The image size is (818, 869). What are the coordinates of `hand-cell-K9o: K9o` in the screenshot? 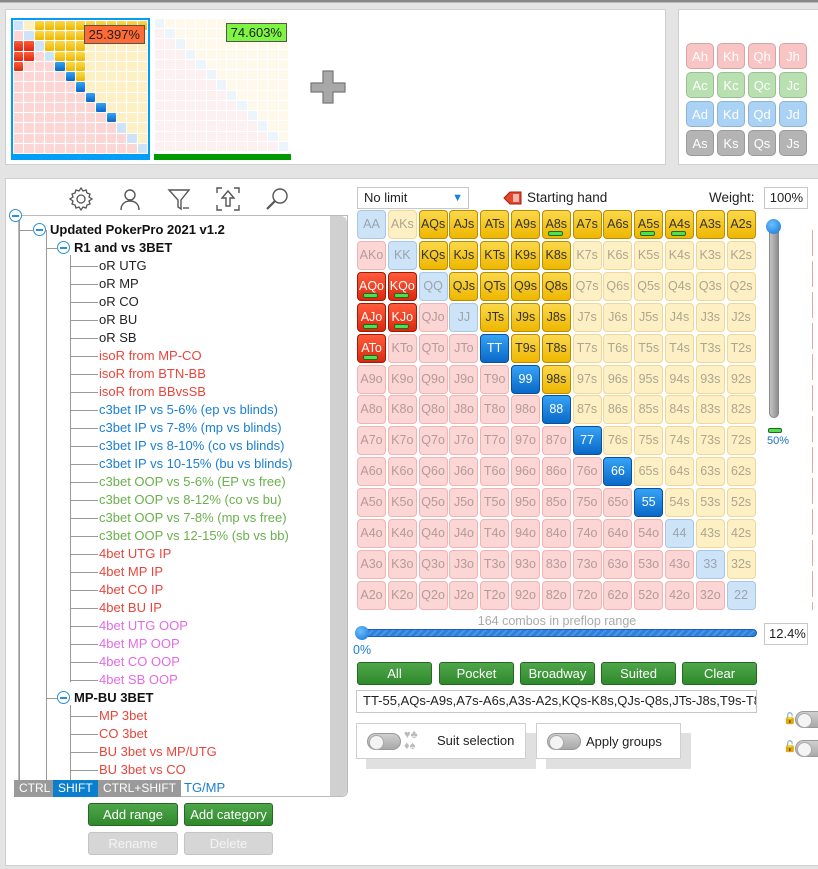 It's located at (402, 379).